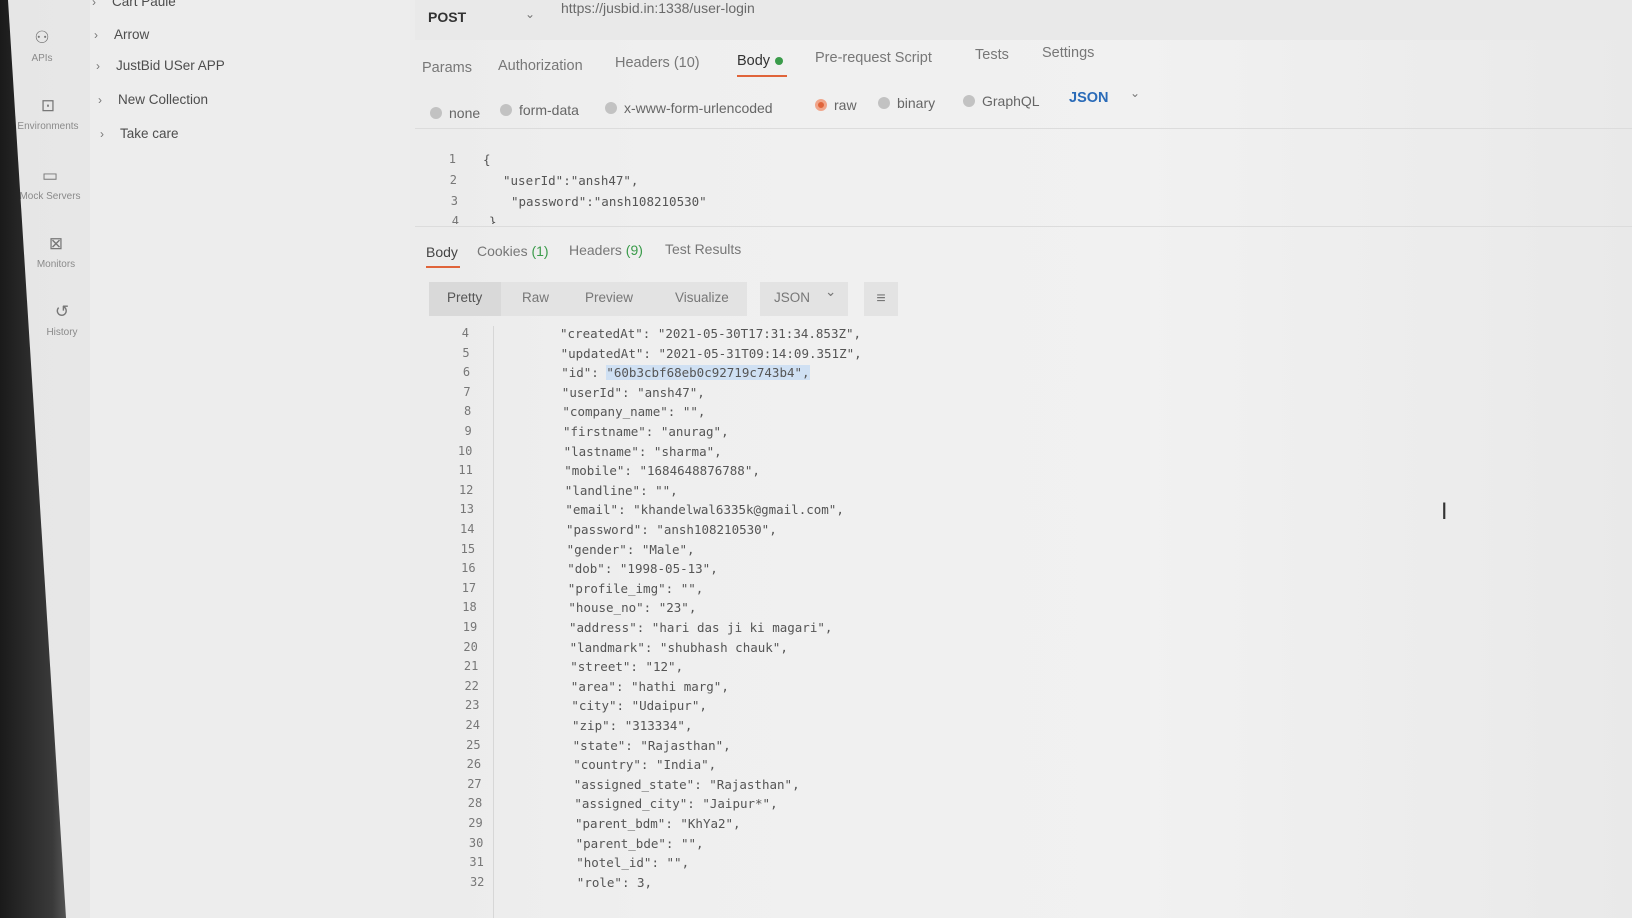 The height and width of the screenshot is (918, 1632). I want to click on json-value: "Male",, so click(668, 549).